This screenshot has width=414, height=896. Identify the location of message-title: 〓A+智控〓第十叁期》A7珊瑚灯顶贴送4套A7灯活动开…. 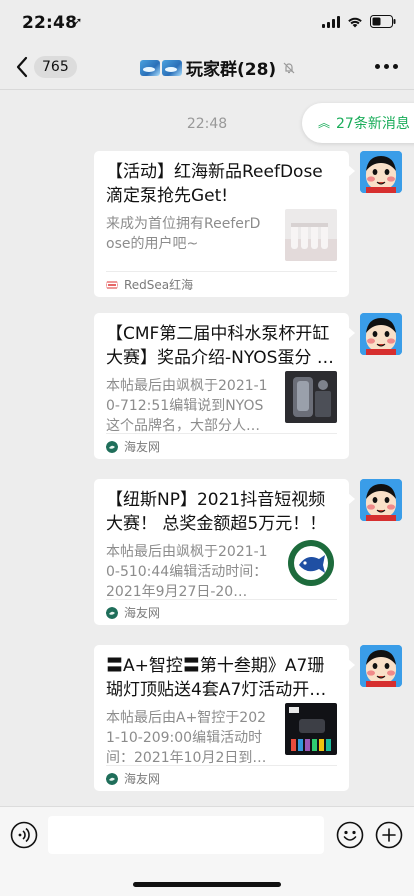
(216, 678).